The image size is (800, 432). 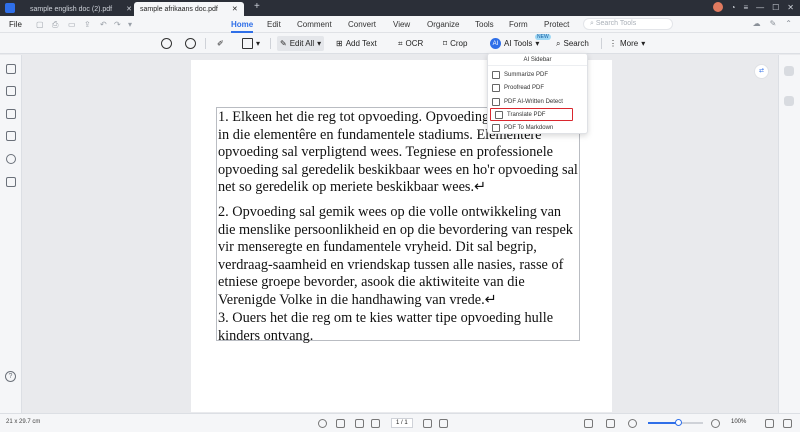 I want to click on ocr-button: ⌗ OCR, so click(x=410, y=43).